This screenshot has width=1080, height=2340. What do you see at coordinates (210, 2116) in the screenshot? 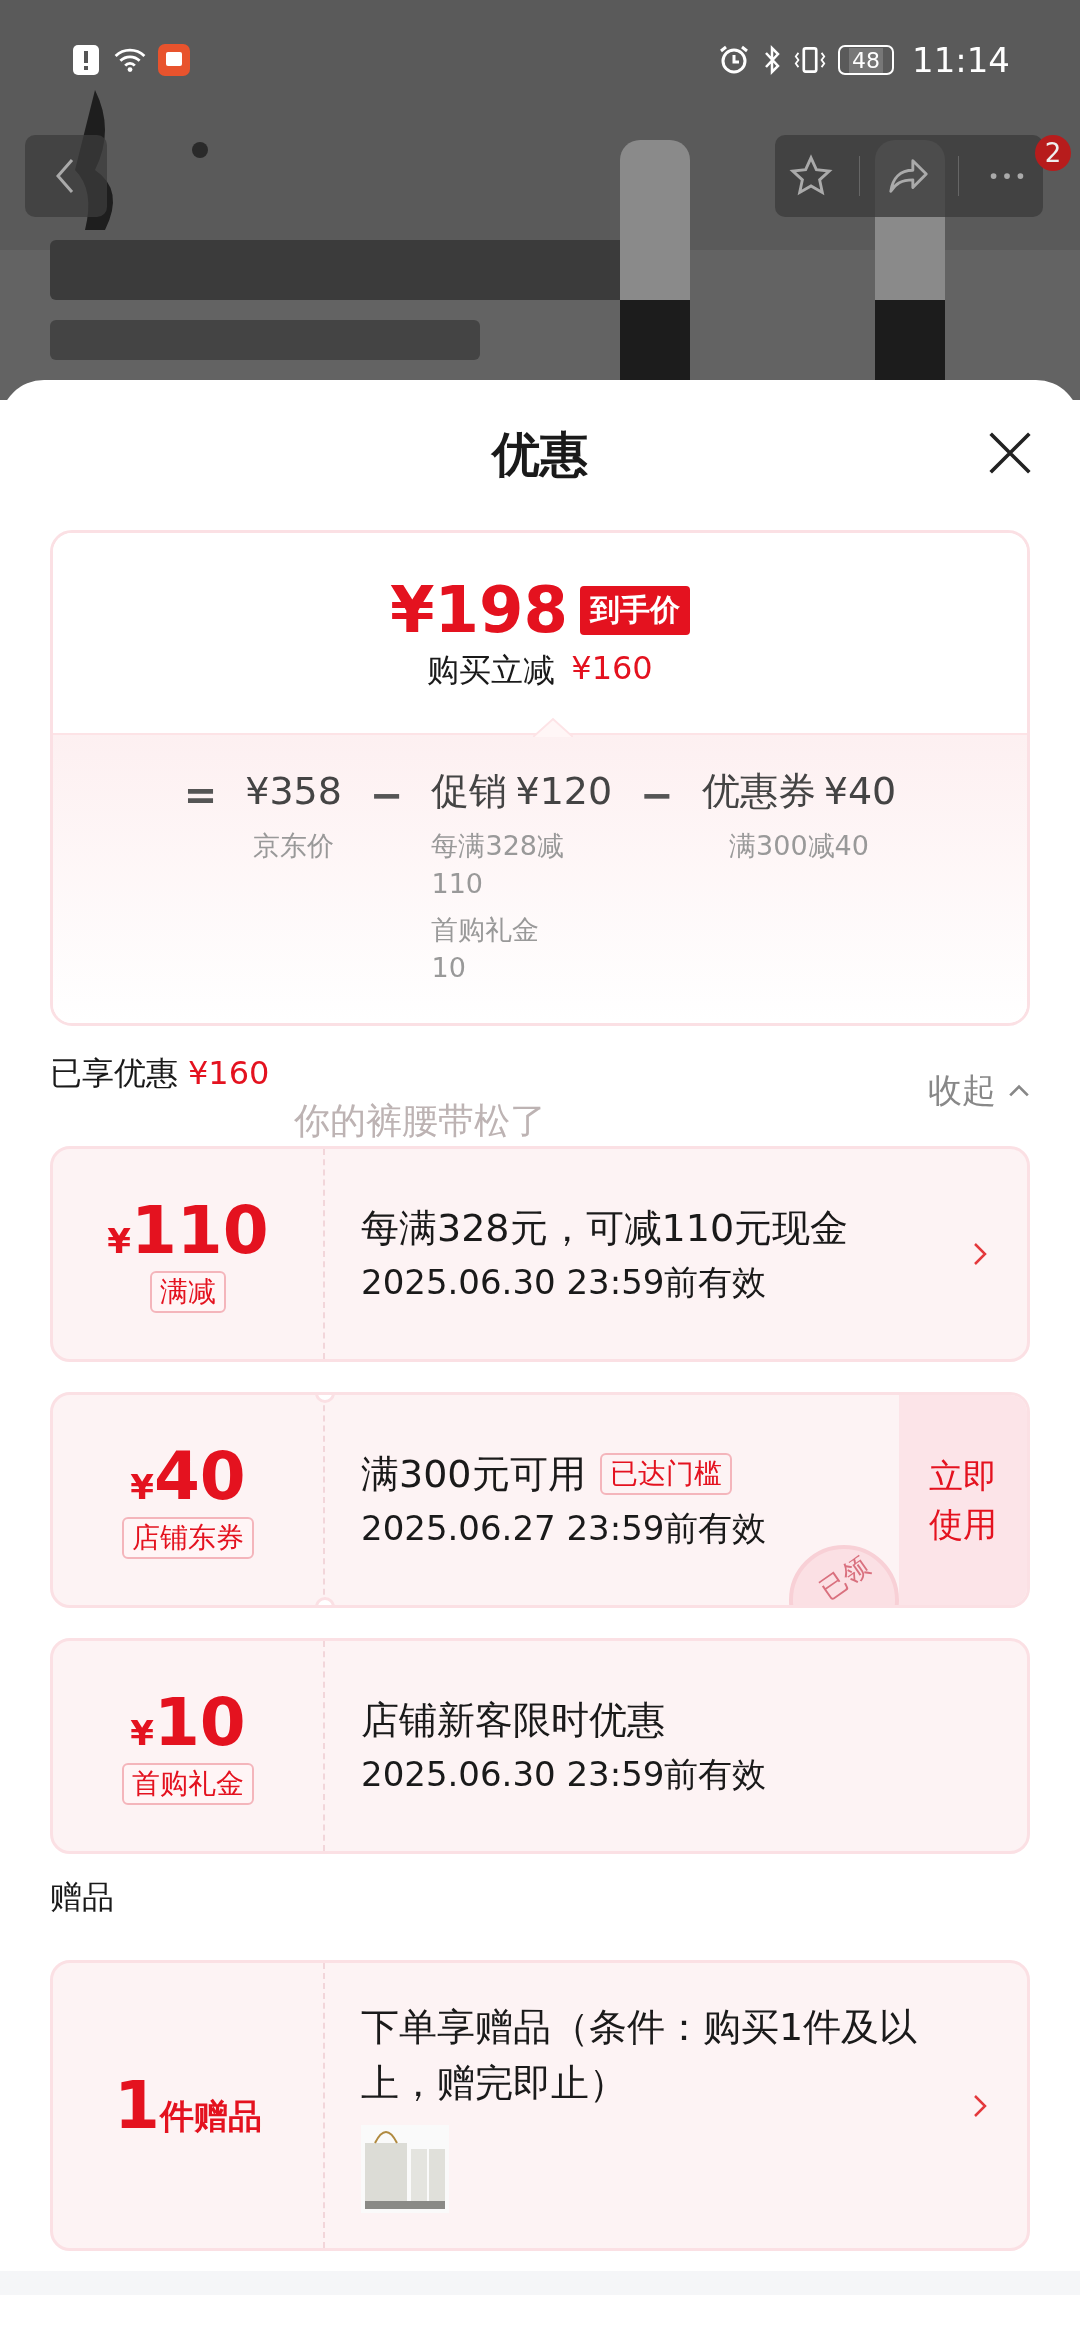
I see `gift-unit: 件赠品` at bounding box center [210, 2116].